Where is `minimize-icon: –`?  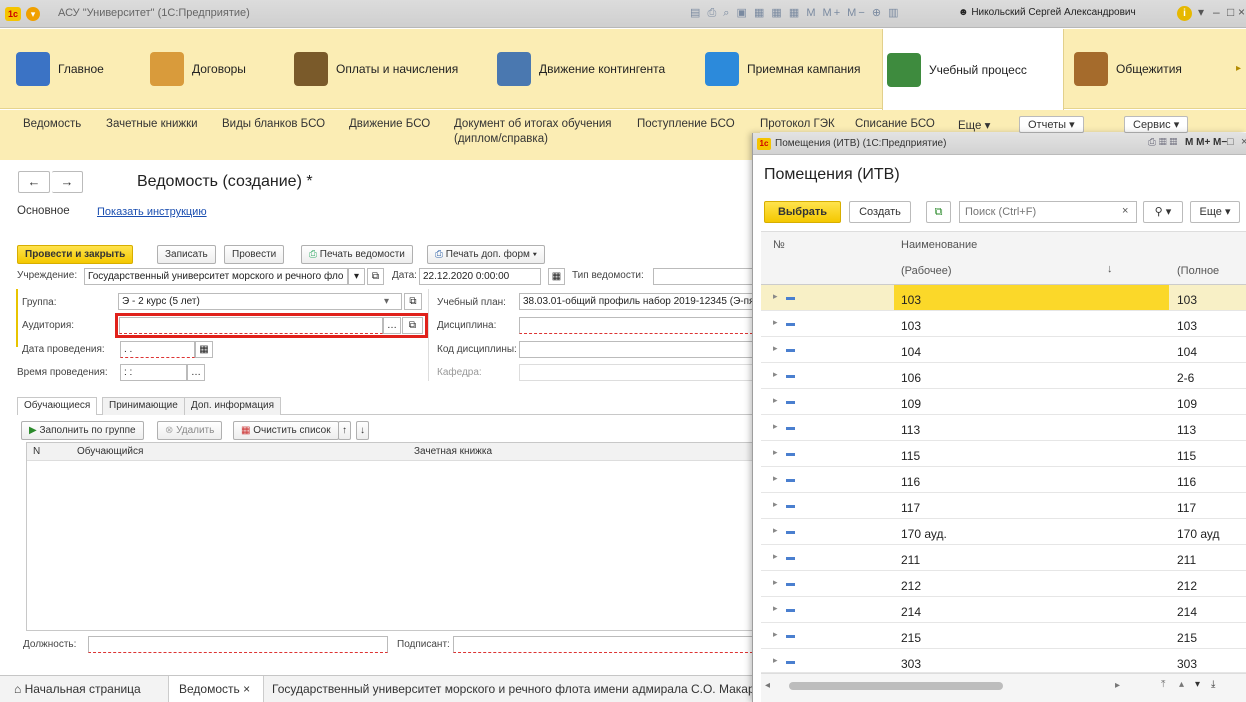
minimize-icon: – is located at coordinates (1216, 12).